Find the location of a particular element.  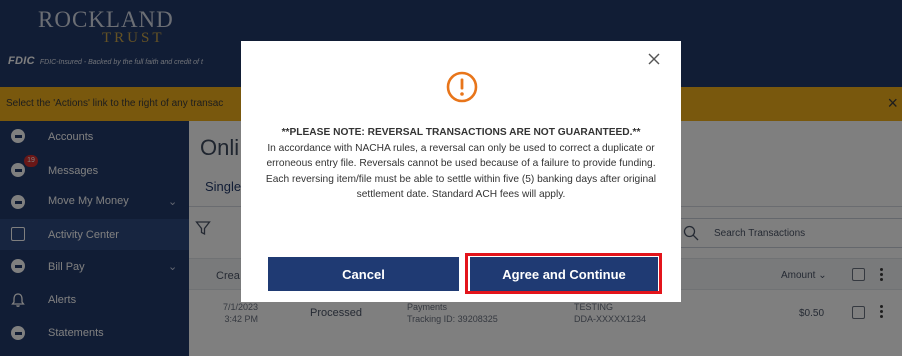

close-icon is located at coordinates (654, 59).